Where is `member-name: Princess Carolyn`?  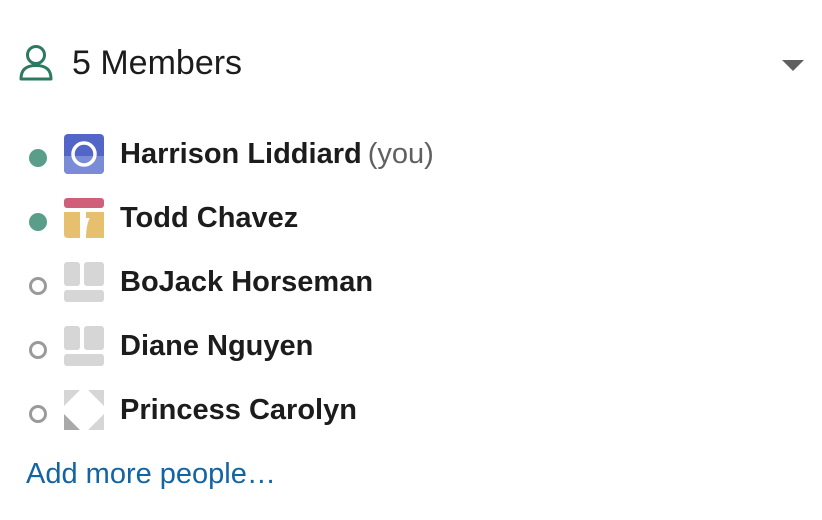 member-name: Princess Carolyn is located at coordinates (238, 410).